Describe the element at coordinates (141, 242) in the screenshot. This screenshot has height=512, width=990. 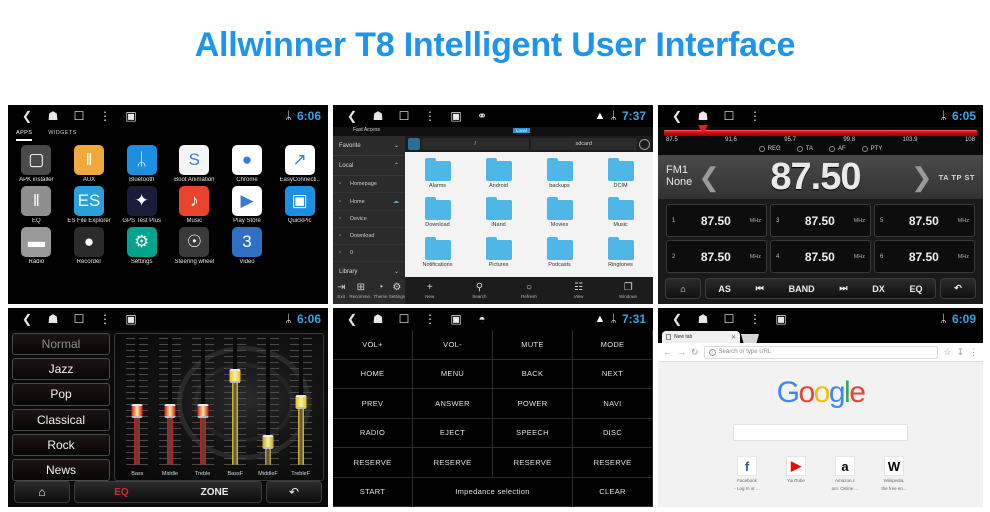
I see `settings-gear-icon: ⚙` at that location.